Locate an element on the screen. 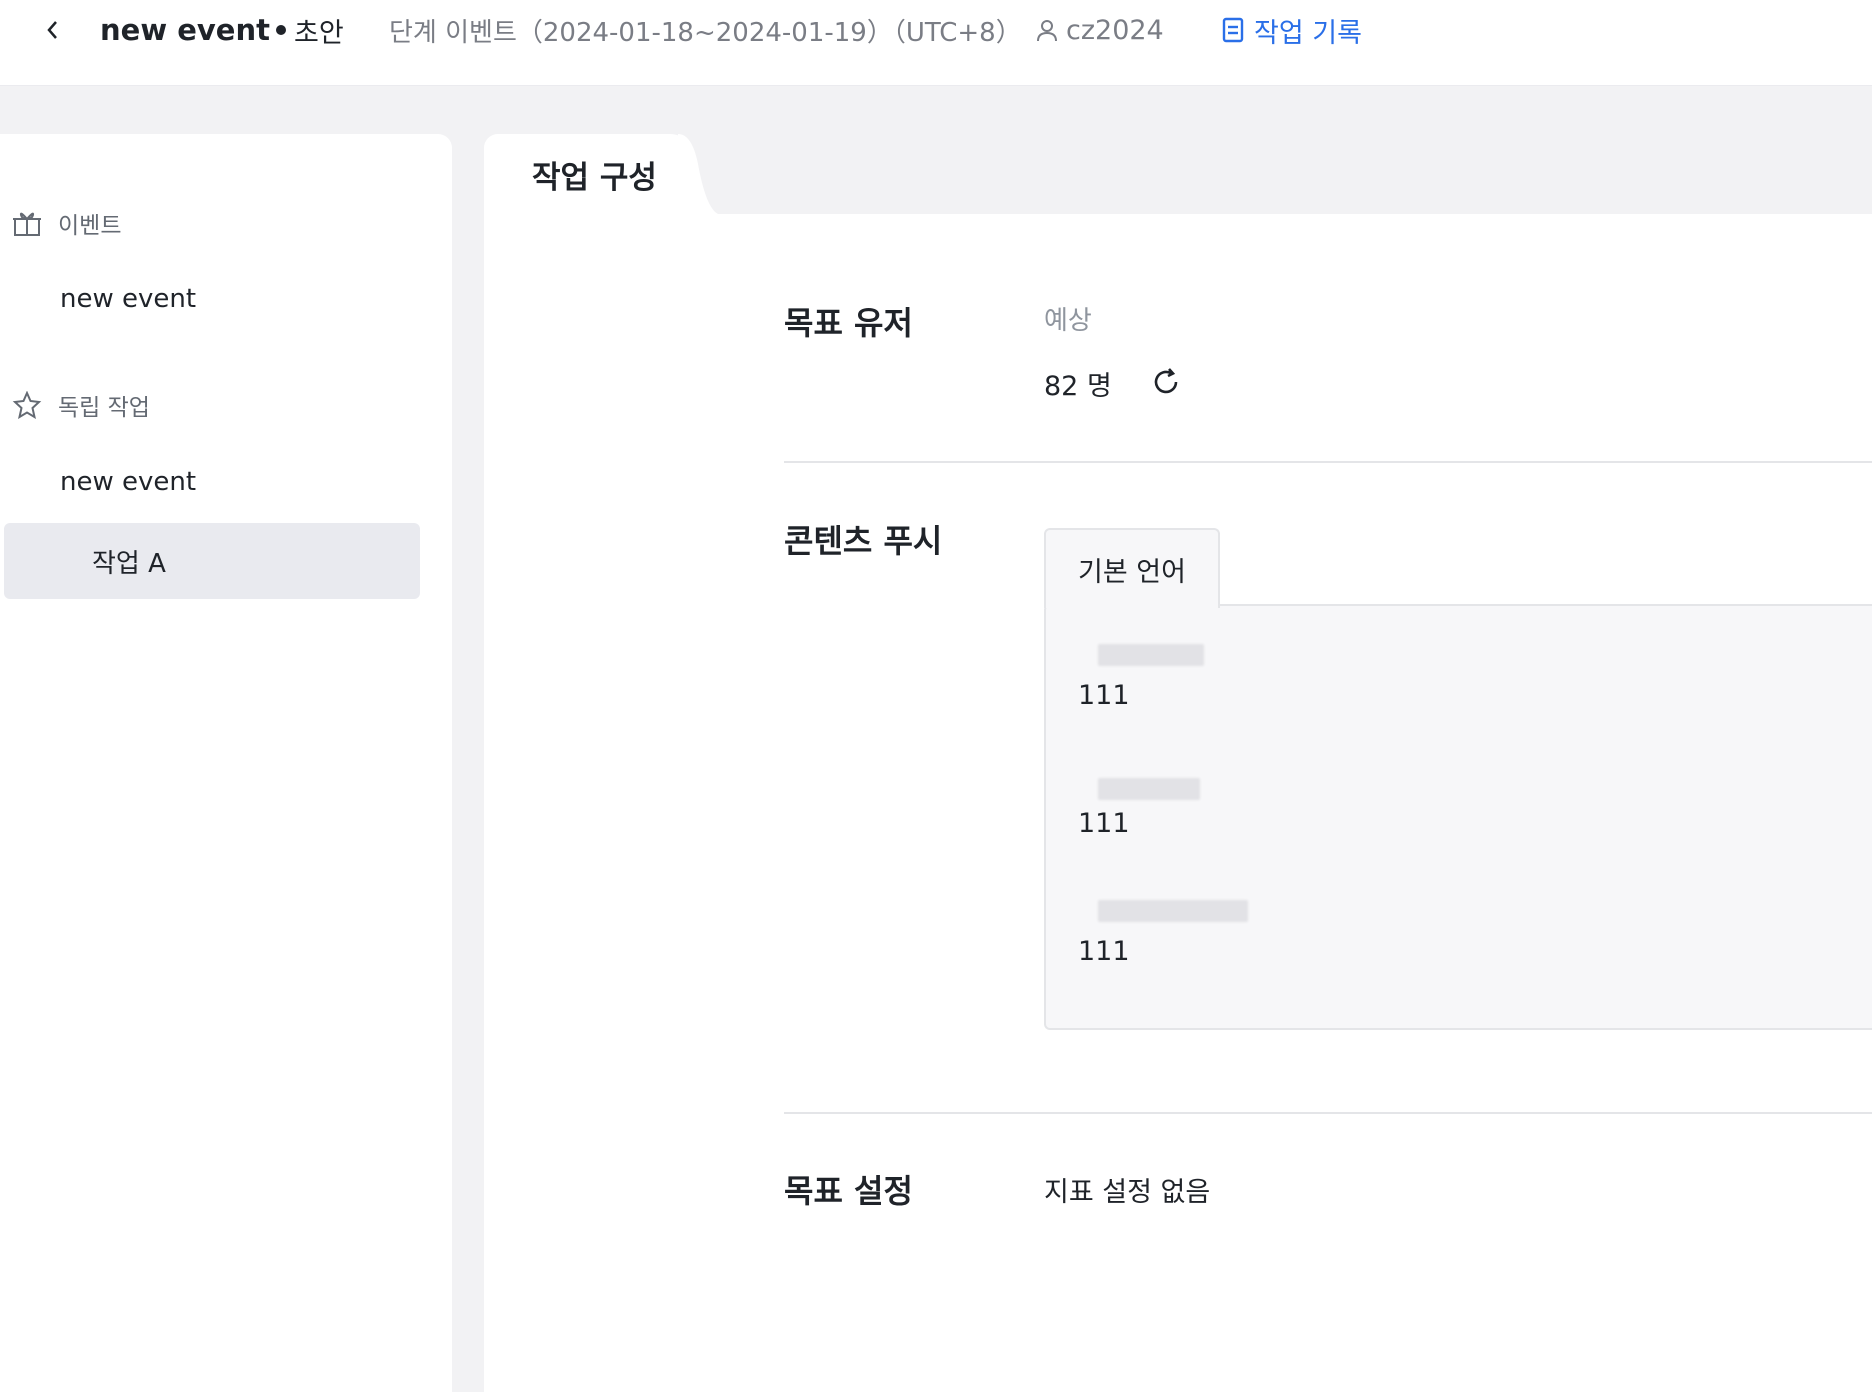  stage-info: 단계 이벤트（2024-01-18~2024-01-19）（UTC+8） is located at coordinates (705, 32).